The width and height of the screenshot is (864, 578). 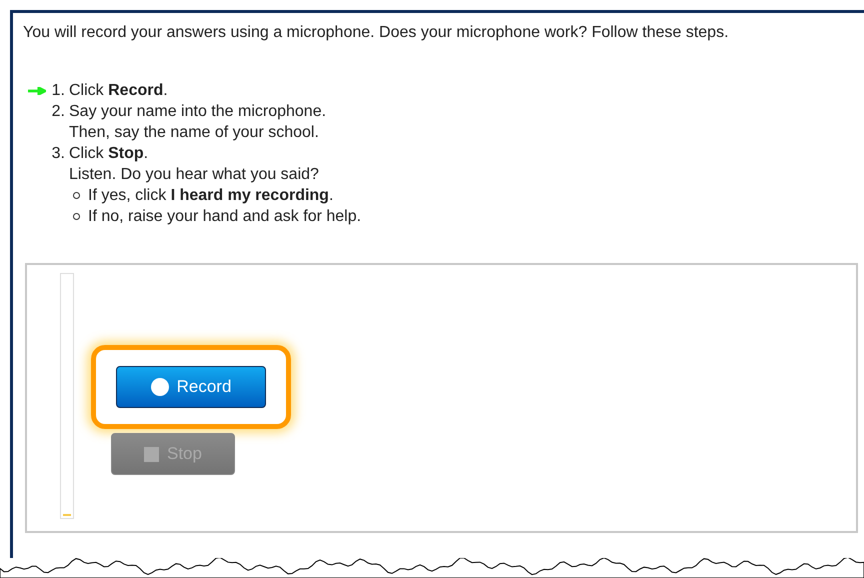 What do you see at coordinates (197, 112) in the screenshot?
I see `step-text: Say your name into the microphone.` at bounding box center [197, 112].